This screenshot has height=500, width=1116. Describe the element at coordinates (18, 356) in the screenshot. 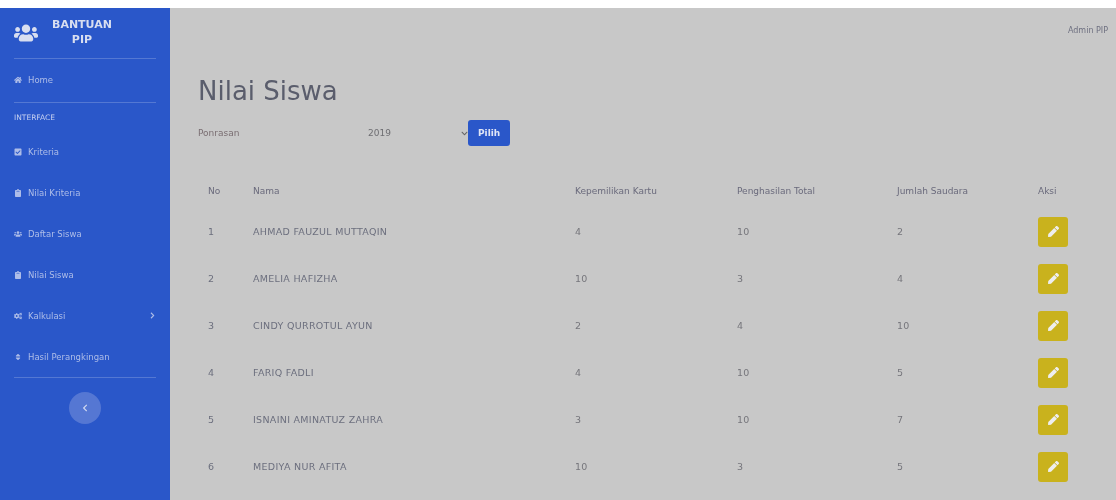

I see `sort-icon` at that location.